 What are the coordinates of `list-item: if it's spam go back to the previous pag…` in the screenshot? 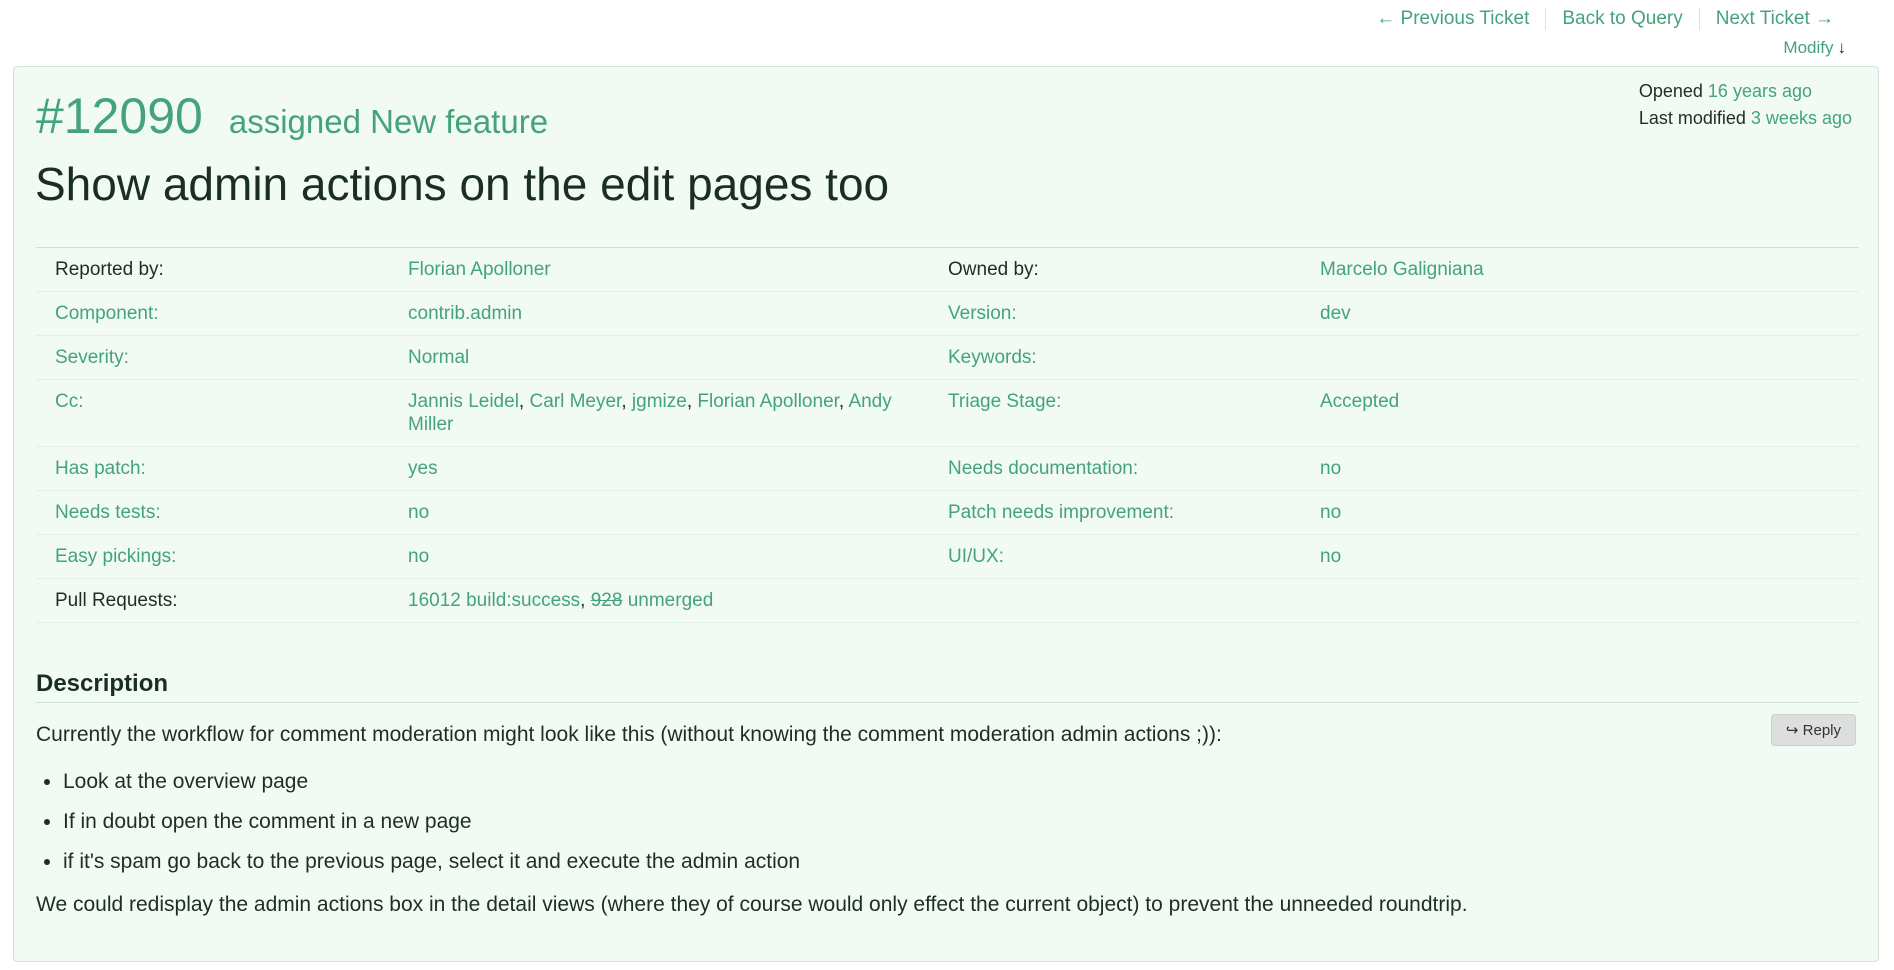 It's located at (929, 862).